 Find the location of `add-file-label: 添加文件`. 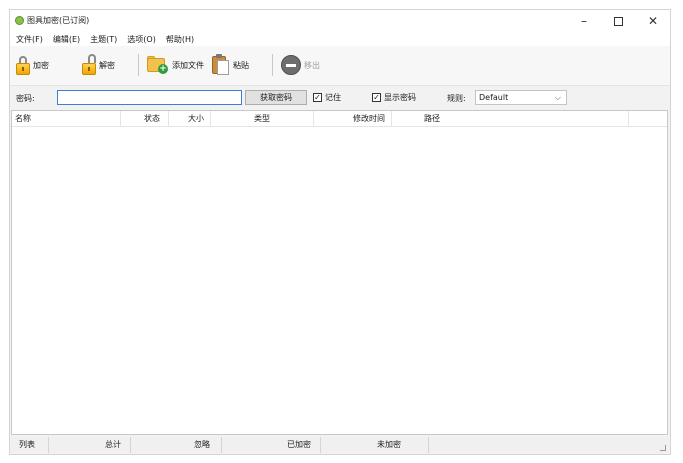

add-file-label: 添加文件 is located at coordinates (188, 65).